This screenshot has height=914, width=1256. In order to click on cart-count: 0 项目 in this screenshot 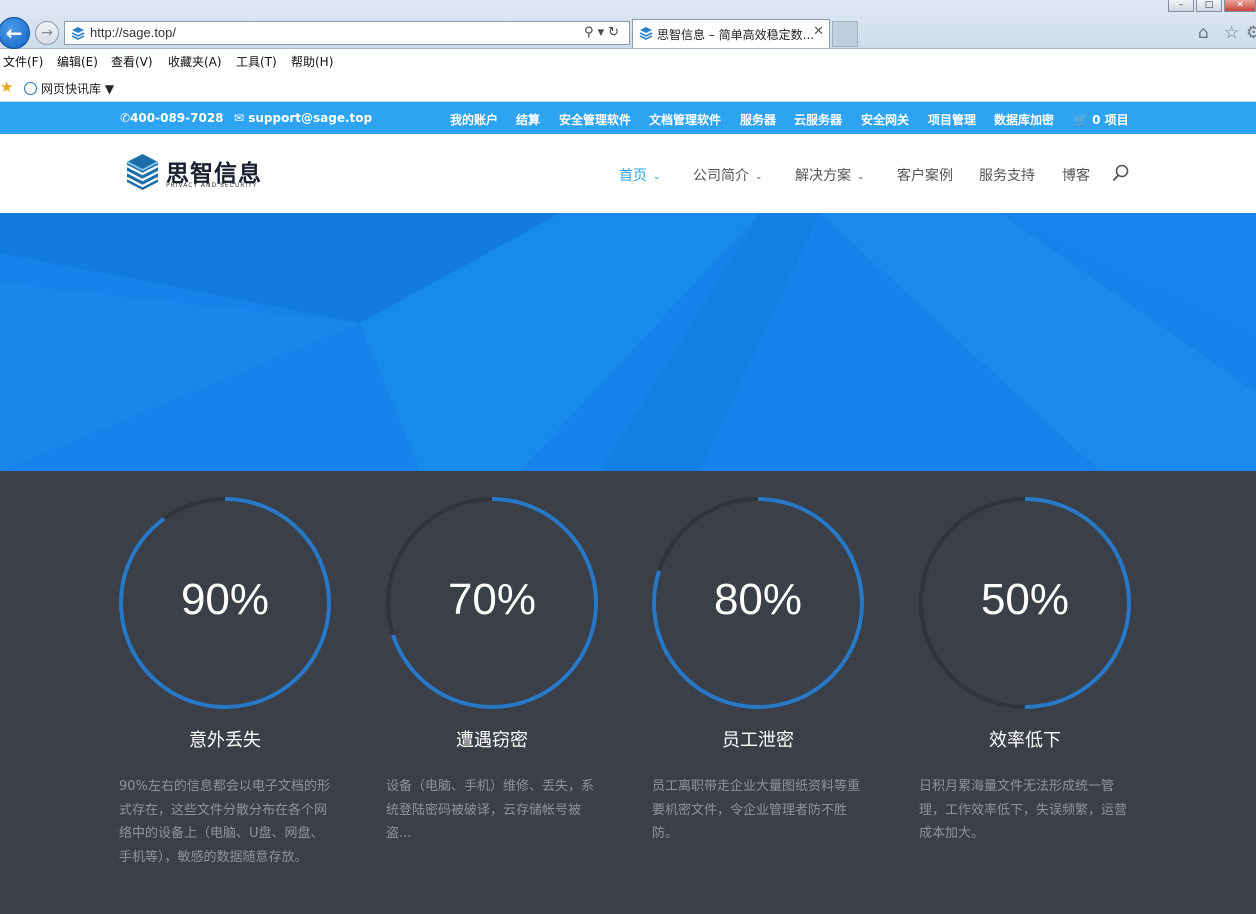, I will do `click(1110, 120)`.